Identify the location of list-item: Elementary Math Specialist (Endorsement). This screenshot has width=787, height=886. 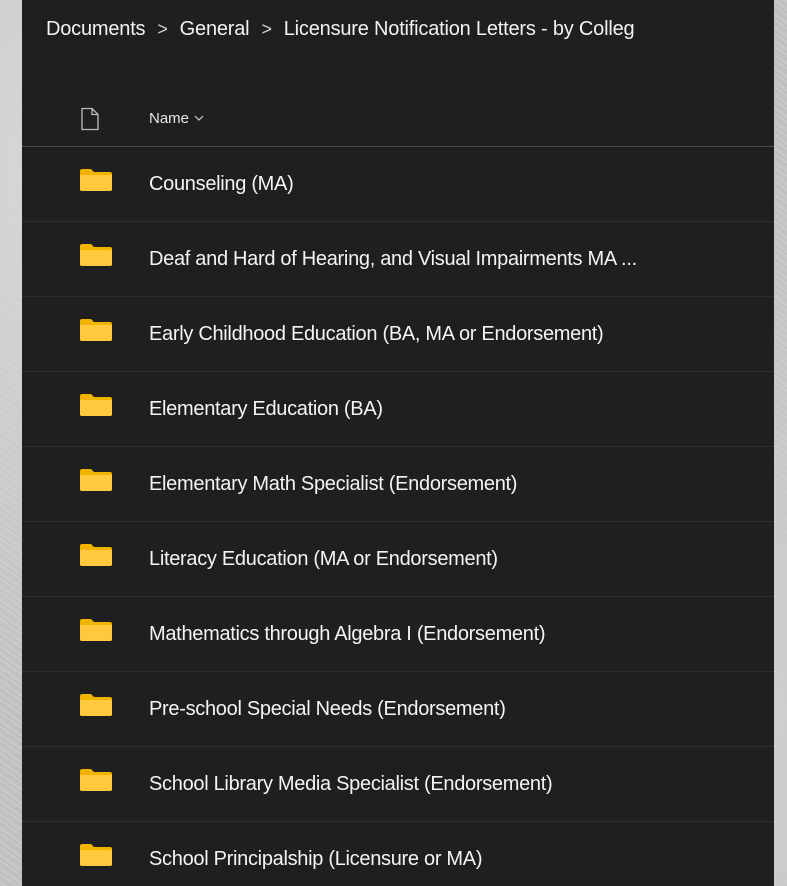
(398, 484).